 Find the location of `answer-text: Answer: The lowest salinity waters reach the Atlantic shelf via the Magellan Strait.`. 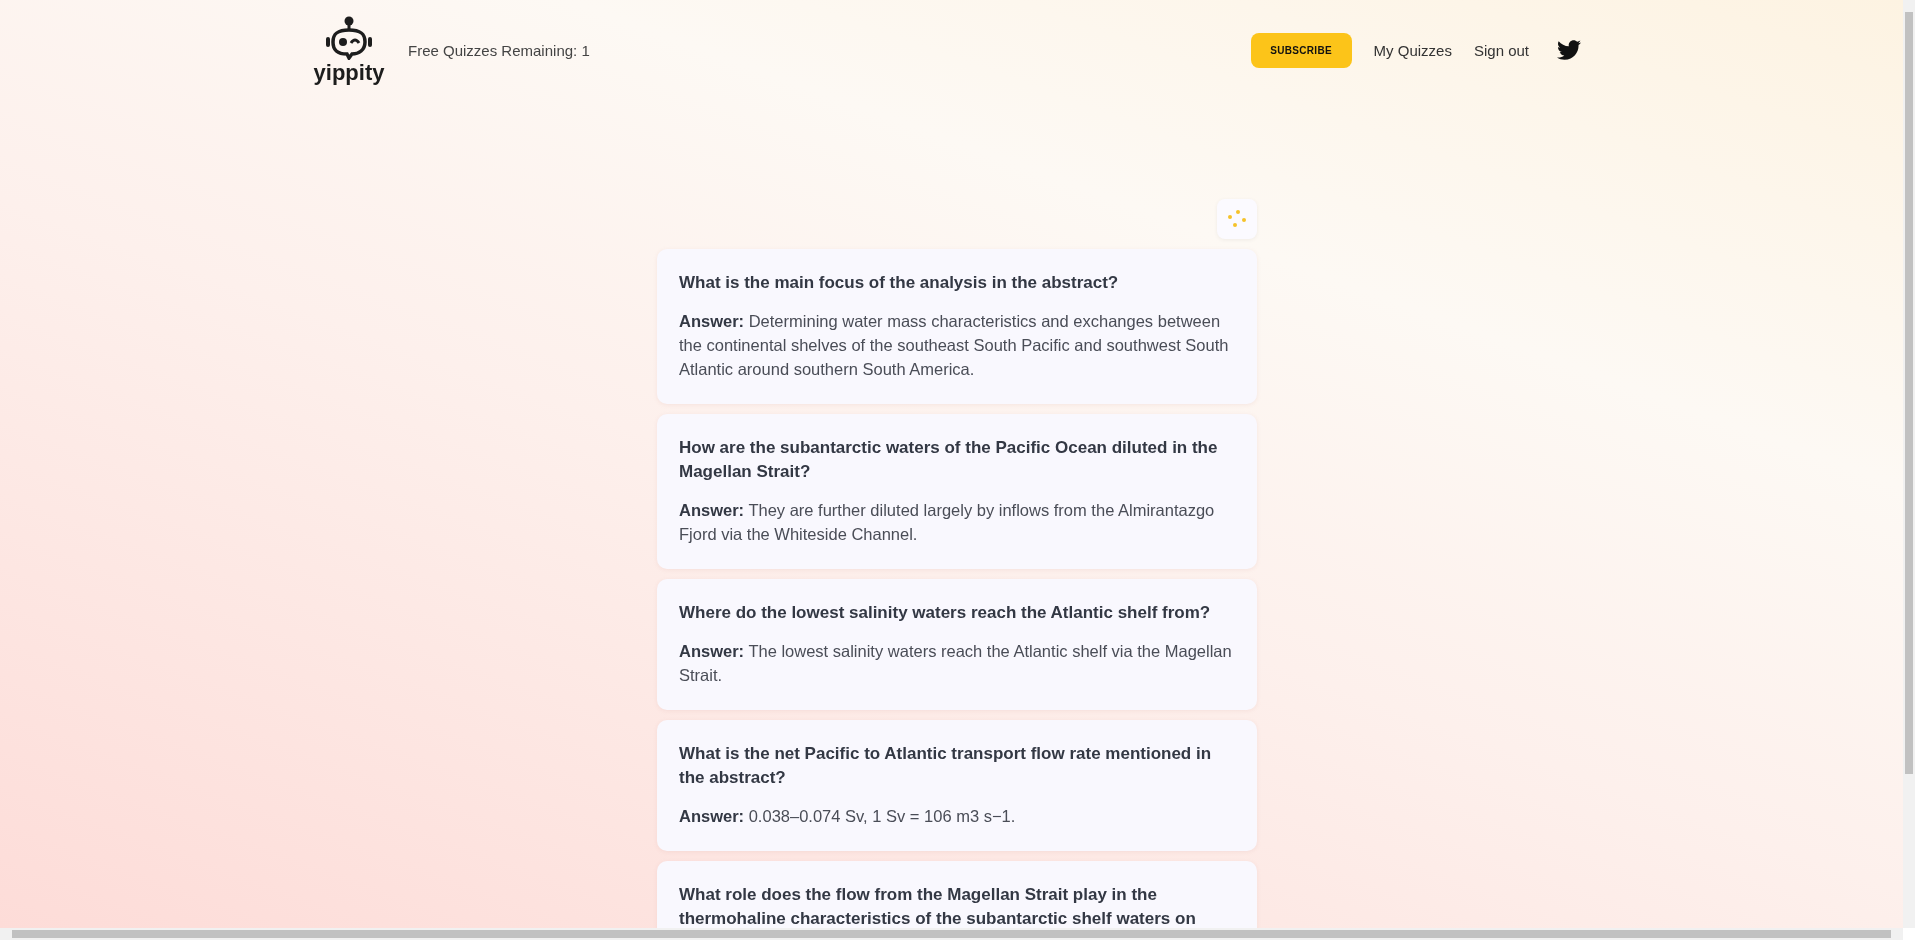

answer-text: Answer: The lowest salinity waters reach the Atlantic shelf via the Magellan Strait. is located at coordinates (956, 663).